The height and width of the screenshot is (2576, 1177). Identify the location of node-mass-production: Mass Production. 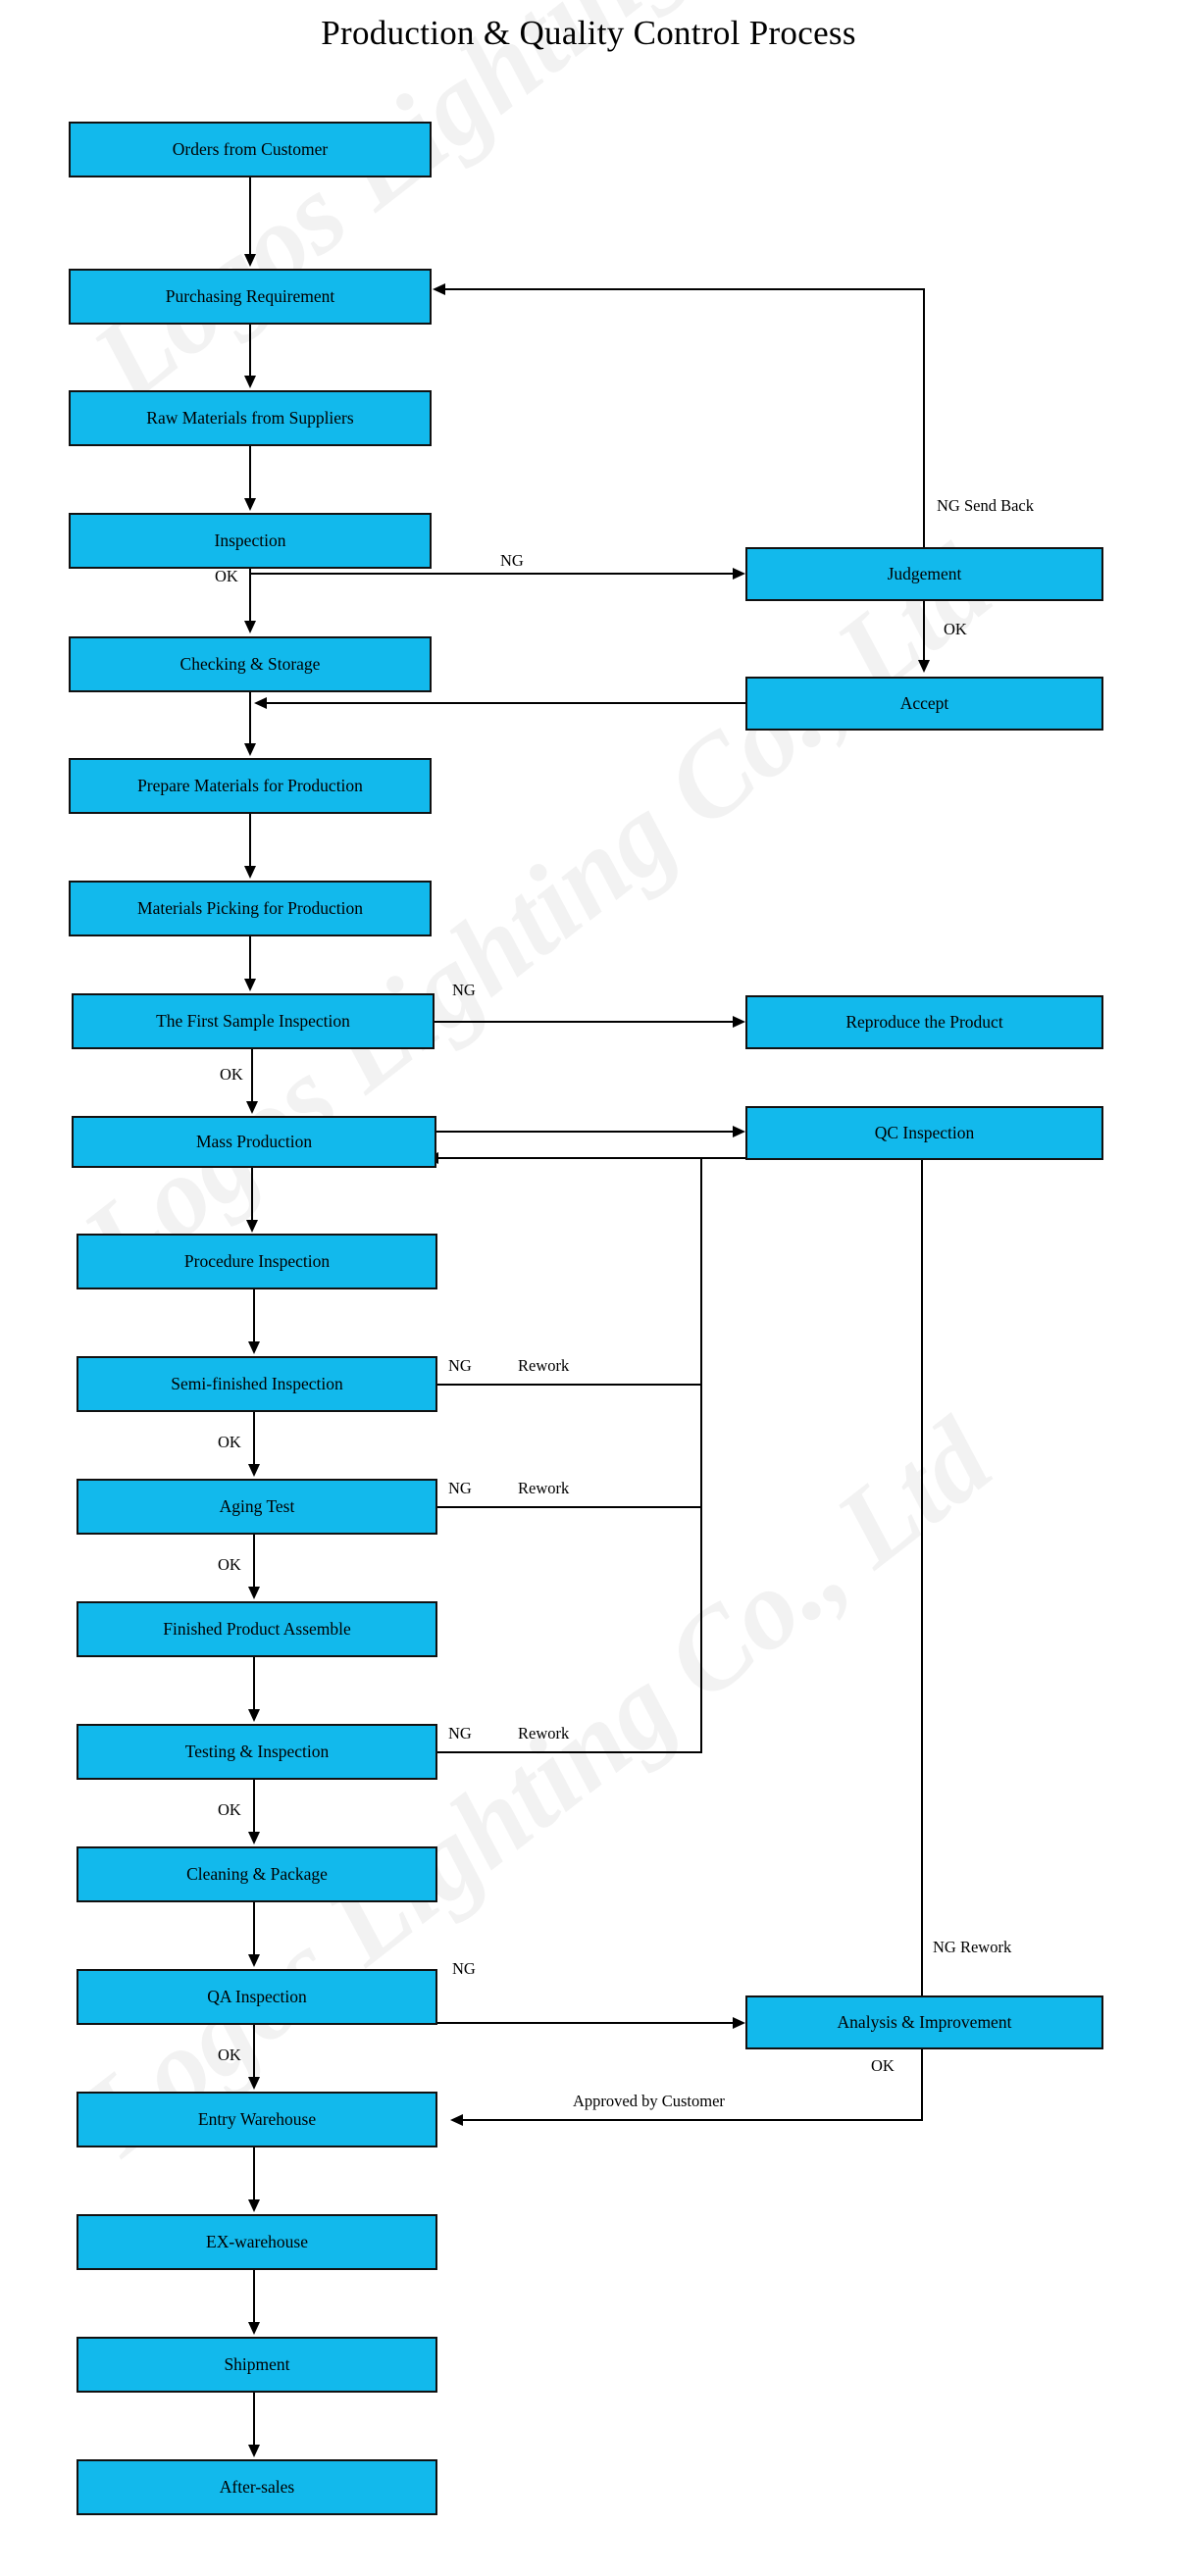
(254, 1142).